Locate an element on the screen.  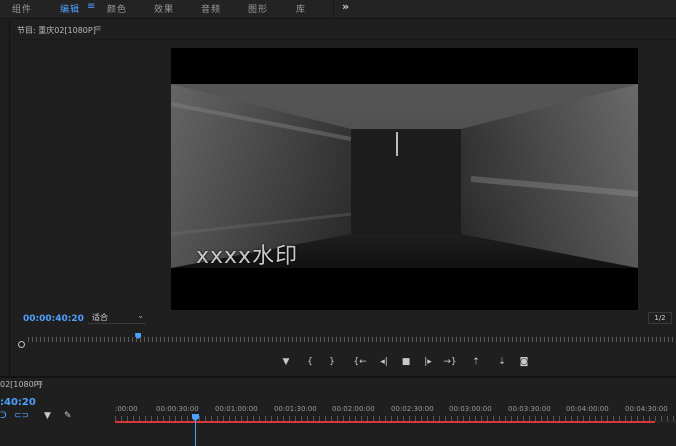
panel-header-divider is located at coordinates (343, 39).